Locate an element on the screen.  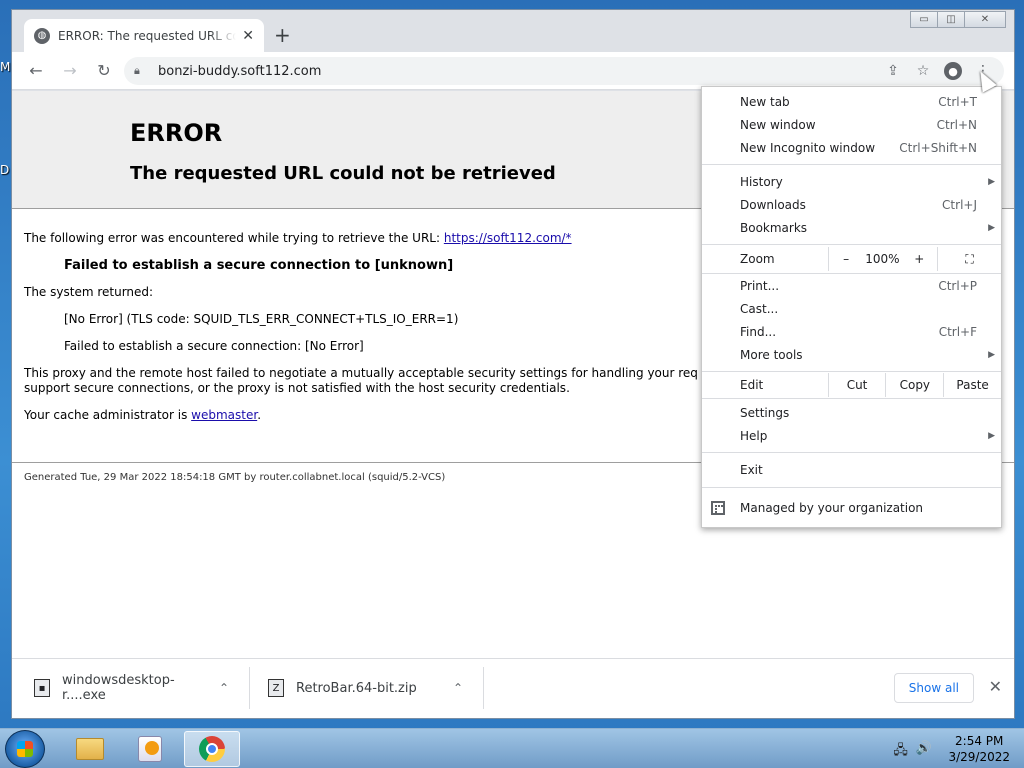
menu-label: Downloads is located at coordinates (773, 205).